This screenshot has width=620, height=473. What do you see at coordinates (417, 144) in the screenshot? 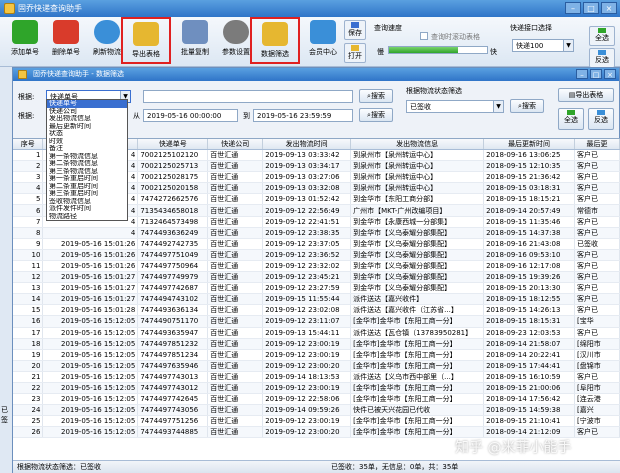
I see `column-header: 发出物流信息` at bounding box center [417, 144].